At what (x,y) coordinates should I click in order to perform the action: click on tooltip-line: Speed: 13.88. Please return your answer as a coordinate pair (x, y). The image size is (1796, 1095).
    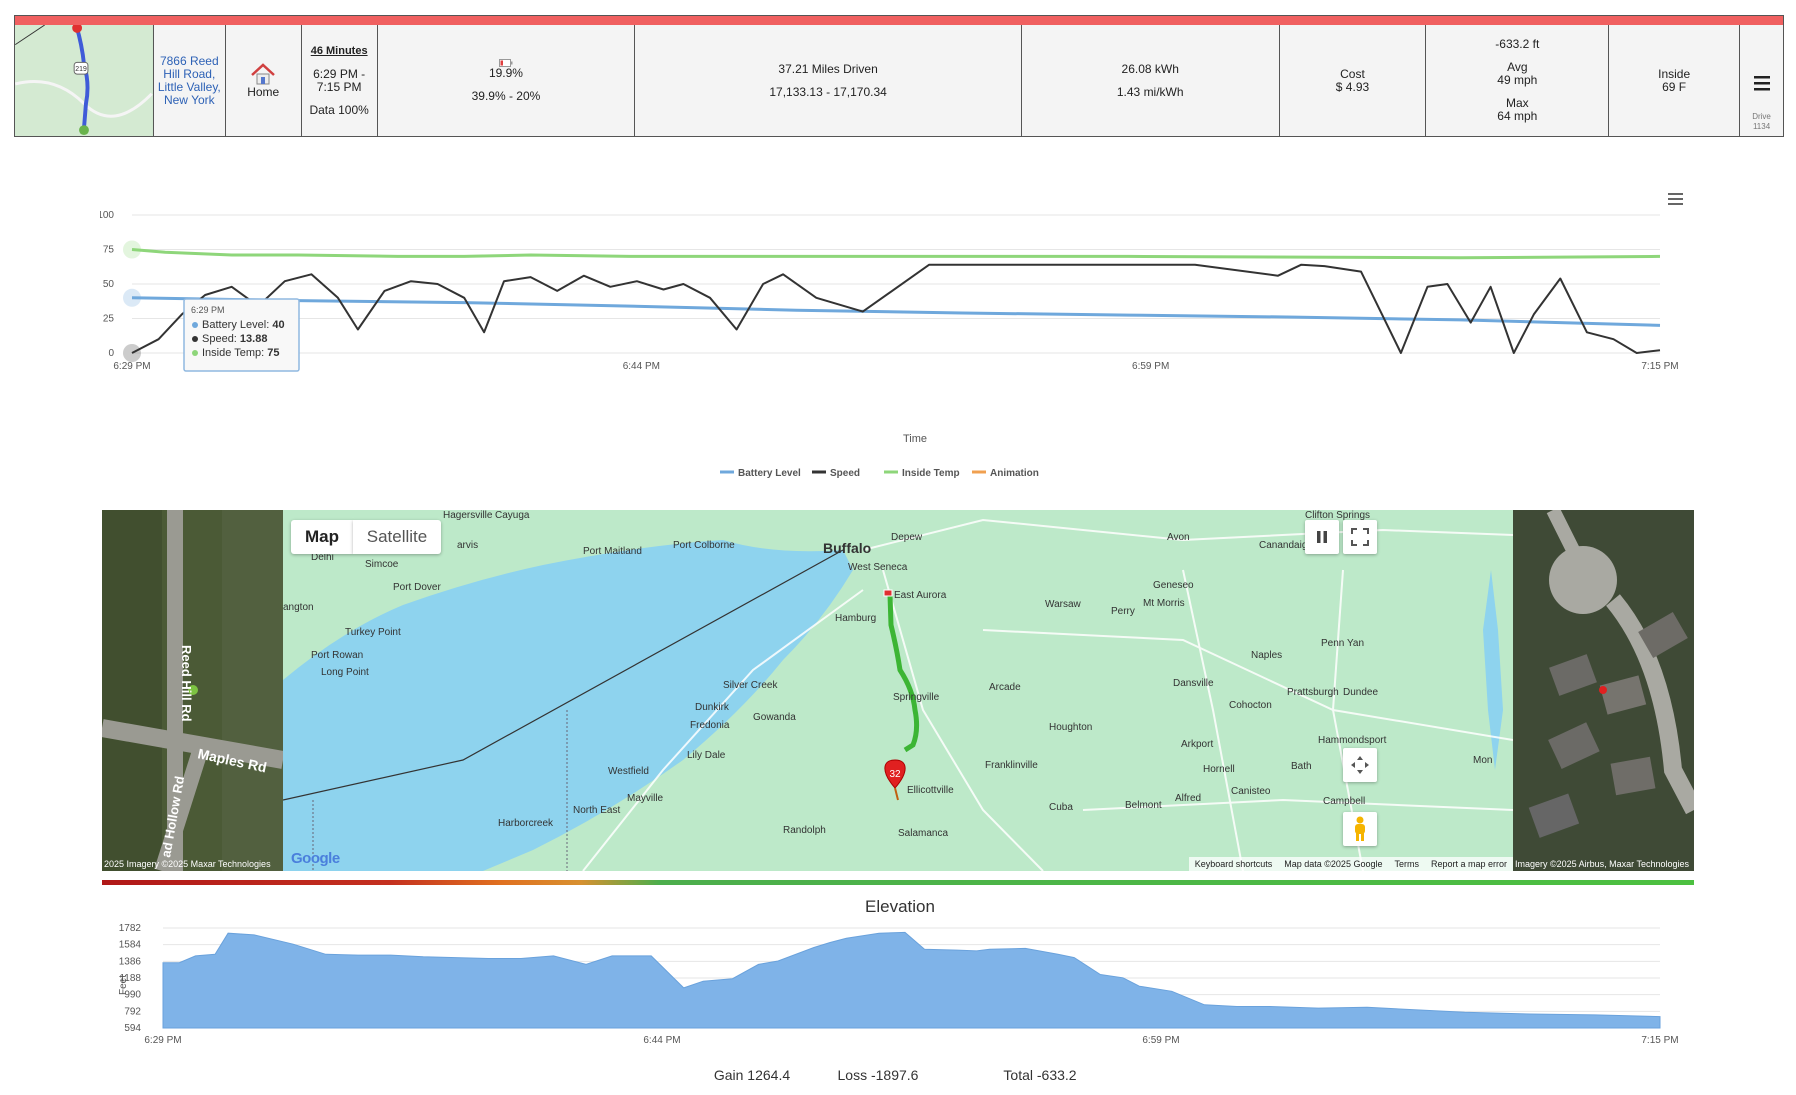
    Looking at the image, I should click on (234, 339).